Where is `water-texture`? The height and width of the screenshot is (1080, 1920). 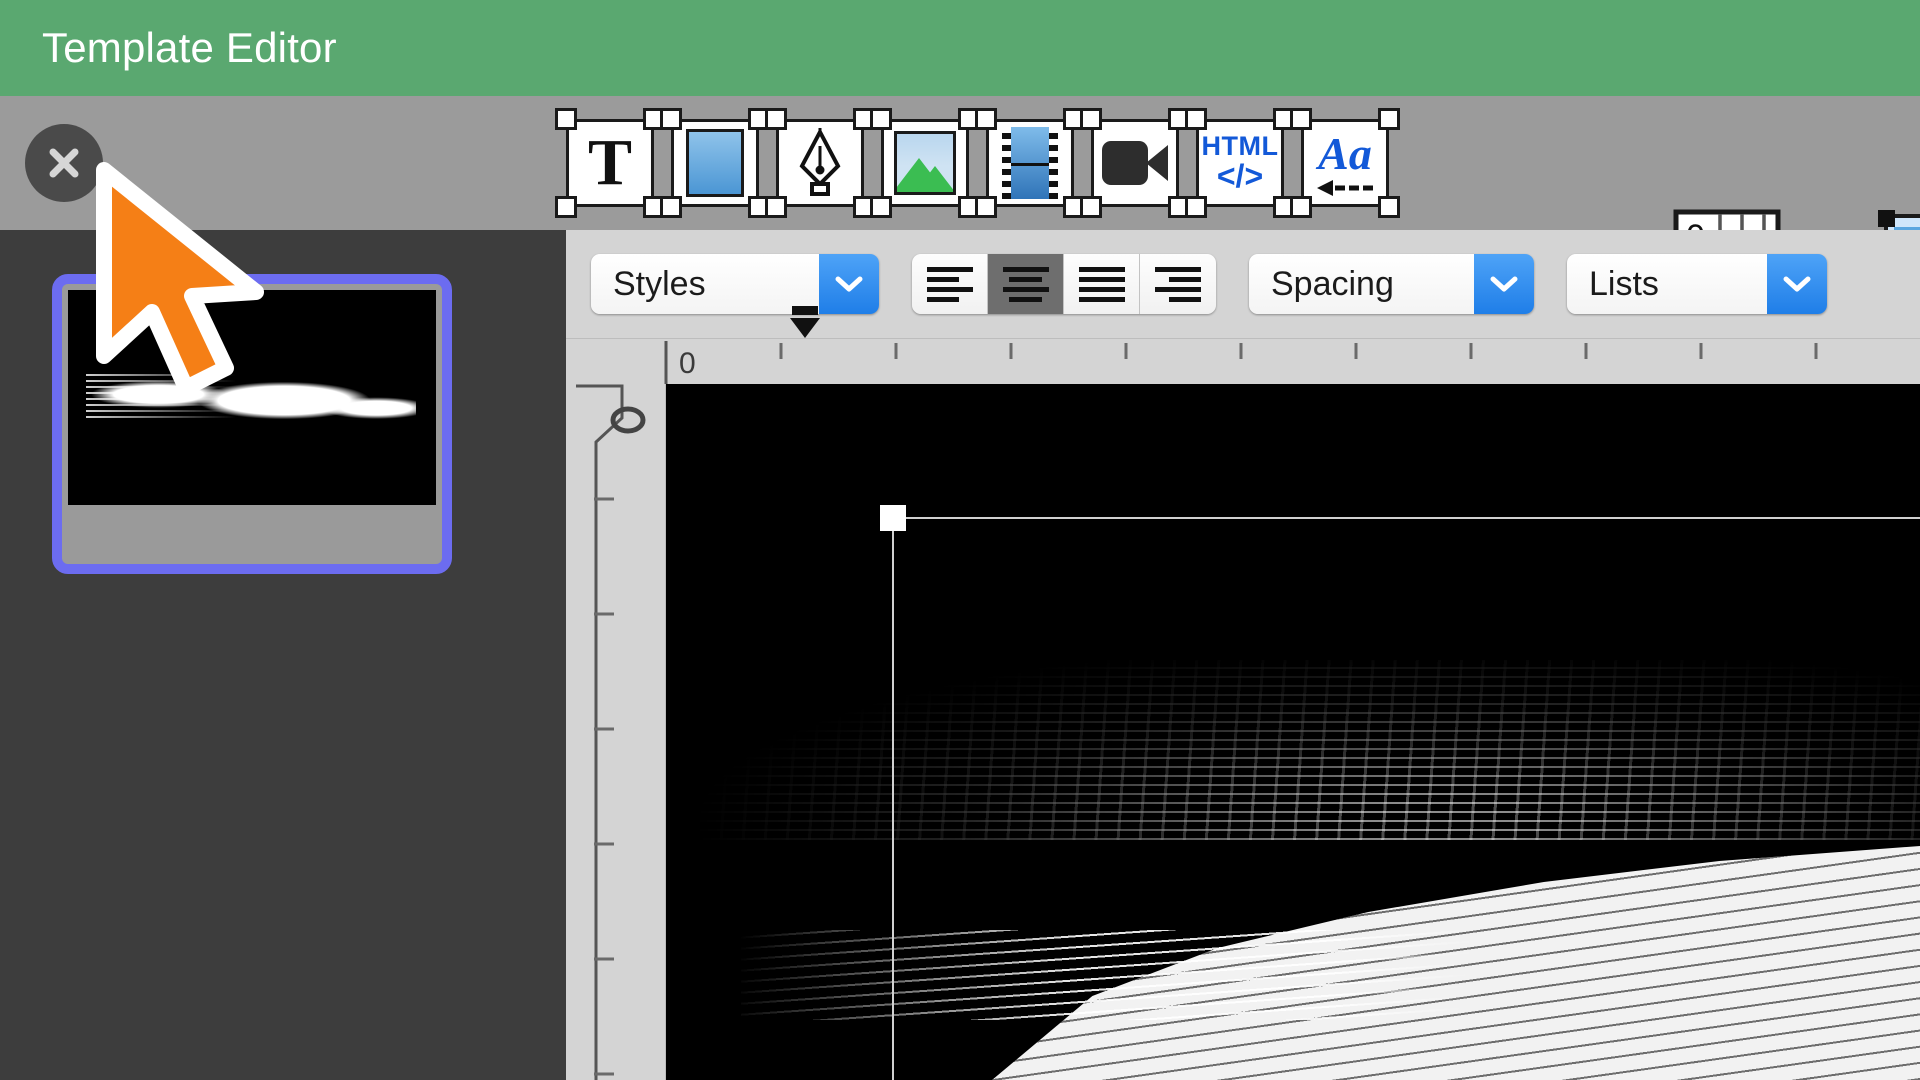
water-texture is located at coordinates (1293, 750).